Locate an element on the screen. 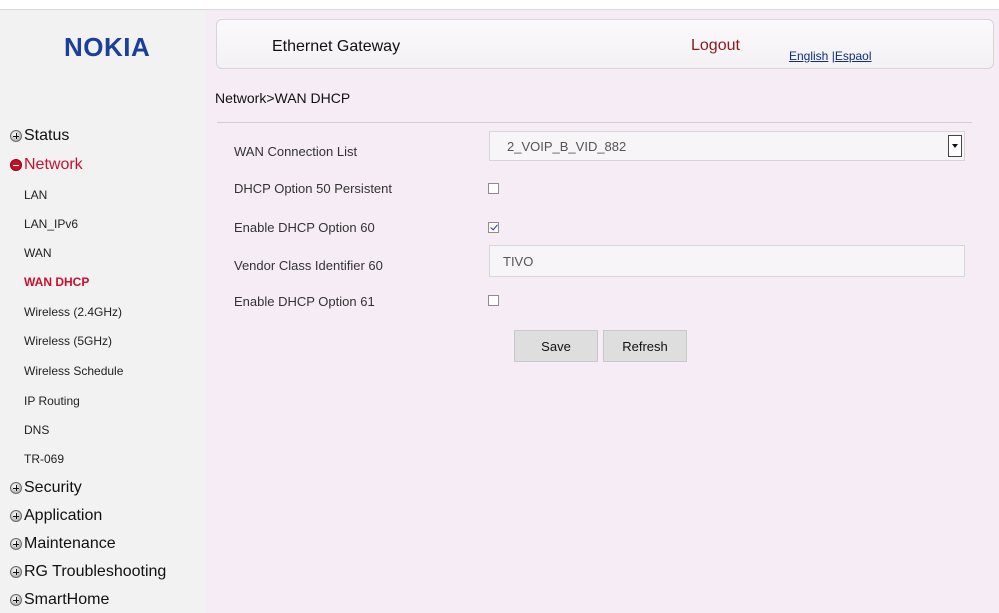  nav-item-wan-dhcp: WAN DHCP is located at coordinates (56, 282).